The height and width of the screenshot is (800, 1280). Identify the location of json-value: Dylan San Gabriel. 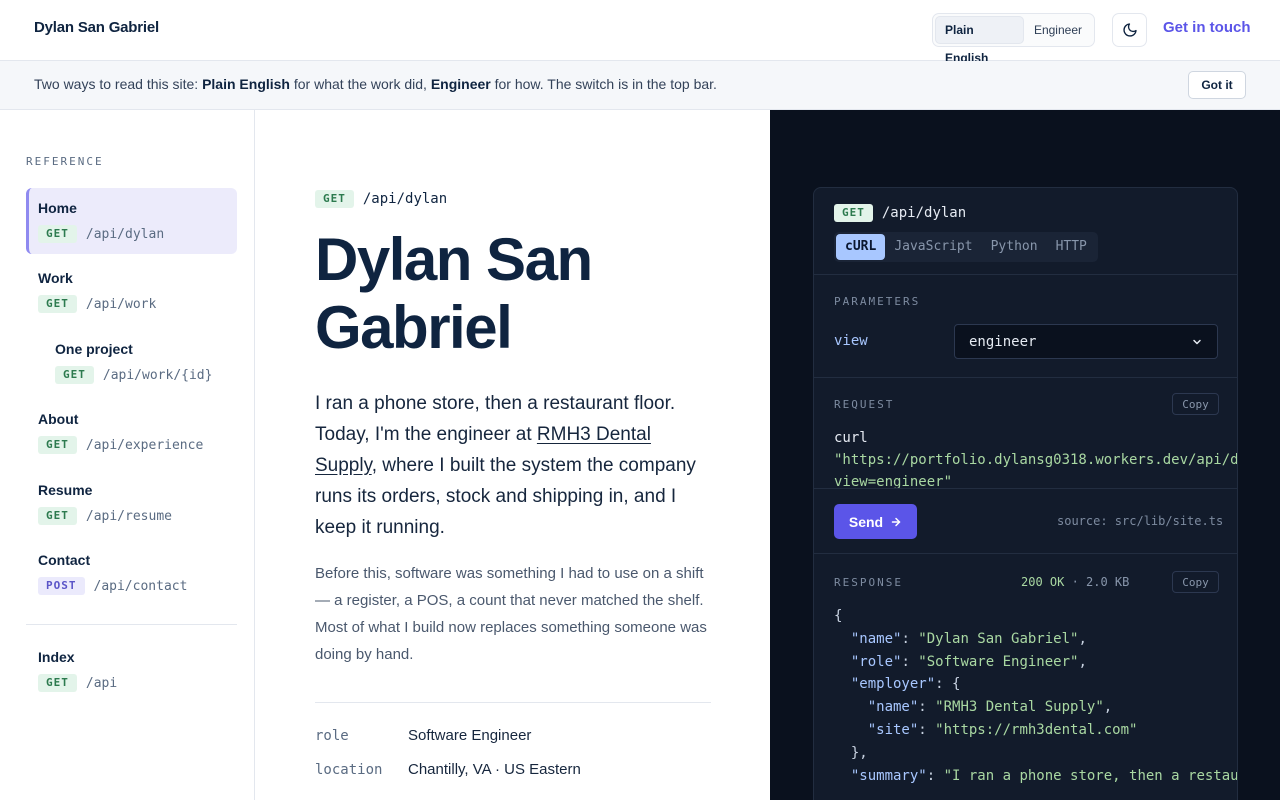
(998, 638).